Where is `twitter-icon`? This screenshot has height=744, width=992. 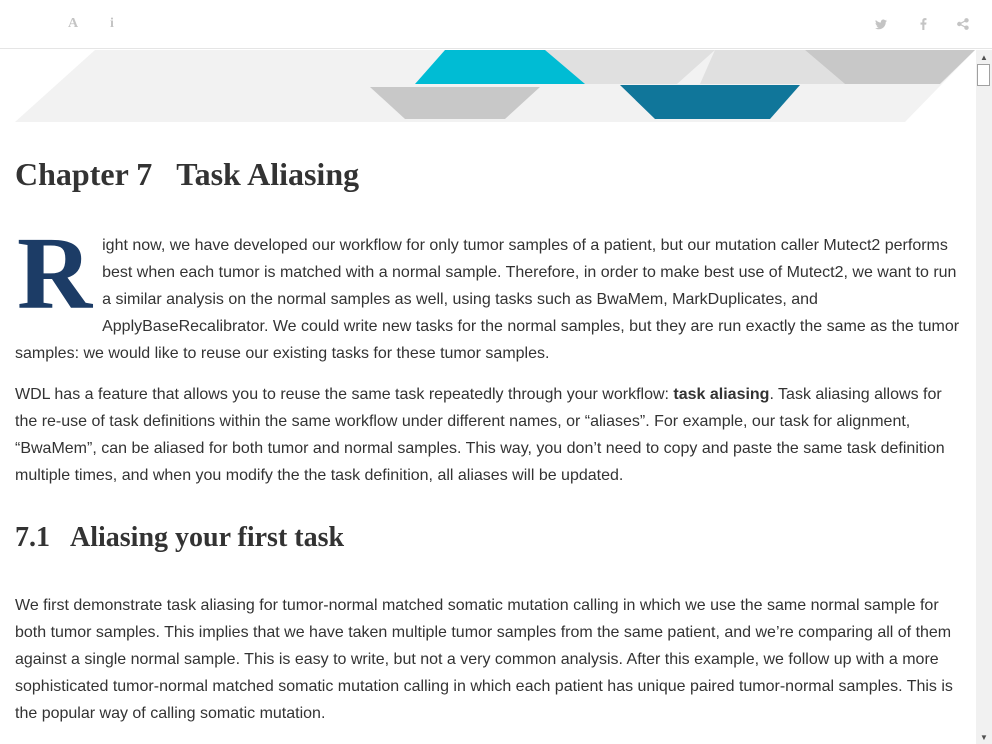
twitter-icon is located at coordinates (881, 24).